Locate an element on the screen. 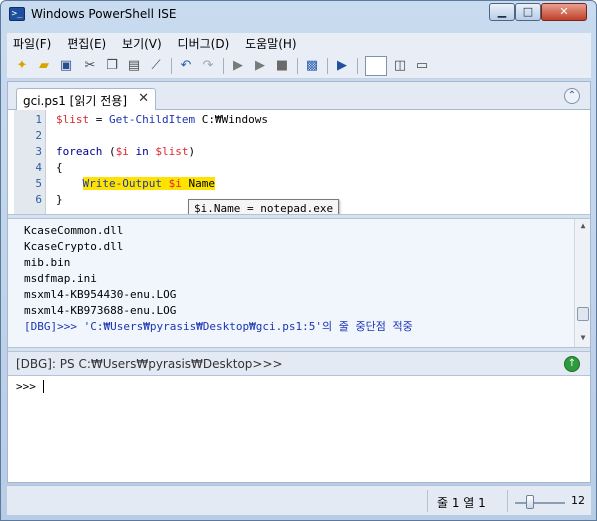 This screenshot has width=597, height=521. line-number: 6 is located at coordinates (28, 200).